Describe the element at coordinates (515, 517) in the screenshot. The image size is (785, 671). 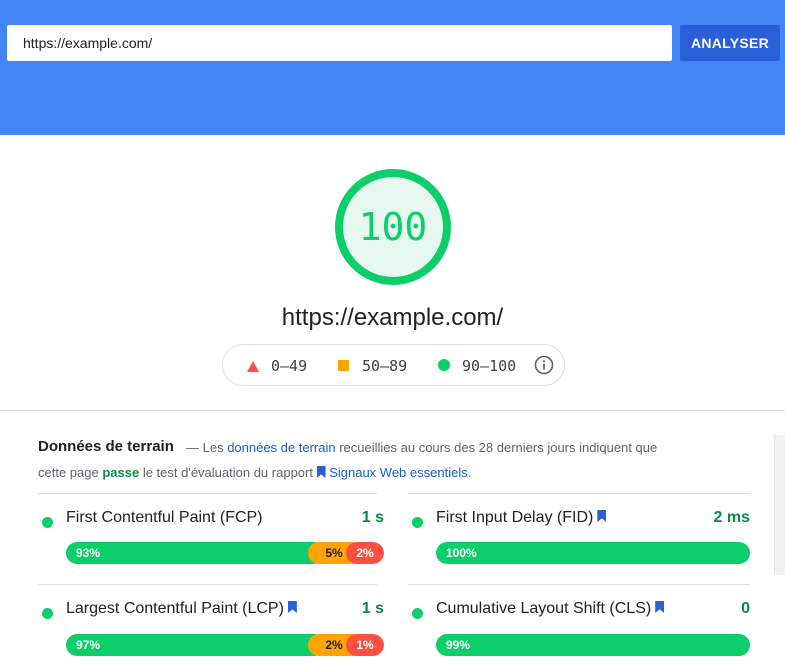
I see `metric-name-text: First Input Delay (FID)` at that location.